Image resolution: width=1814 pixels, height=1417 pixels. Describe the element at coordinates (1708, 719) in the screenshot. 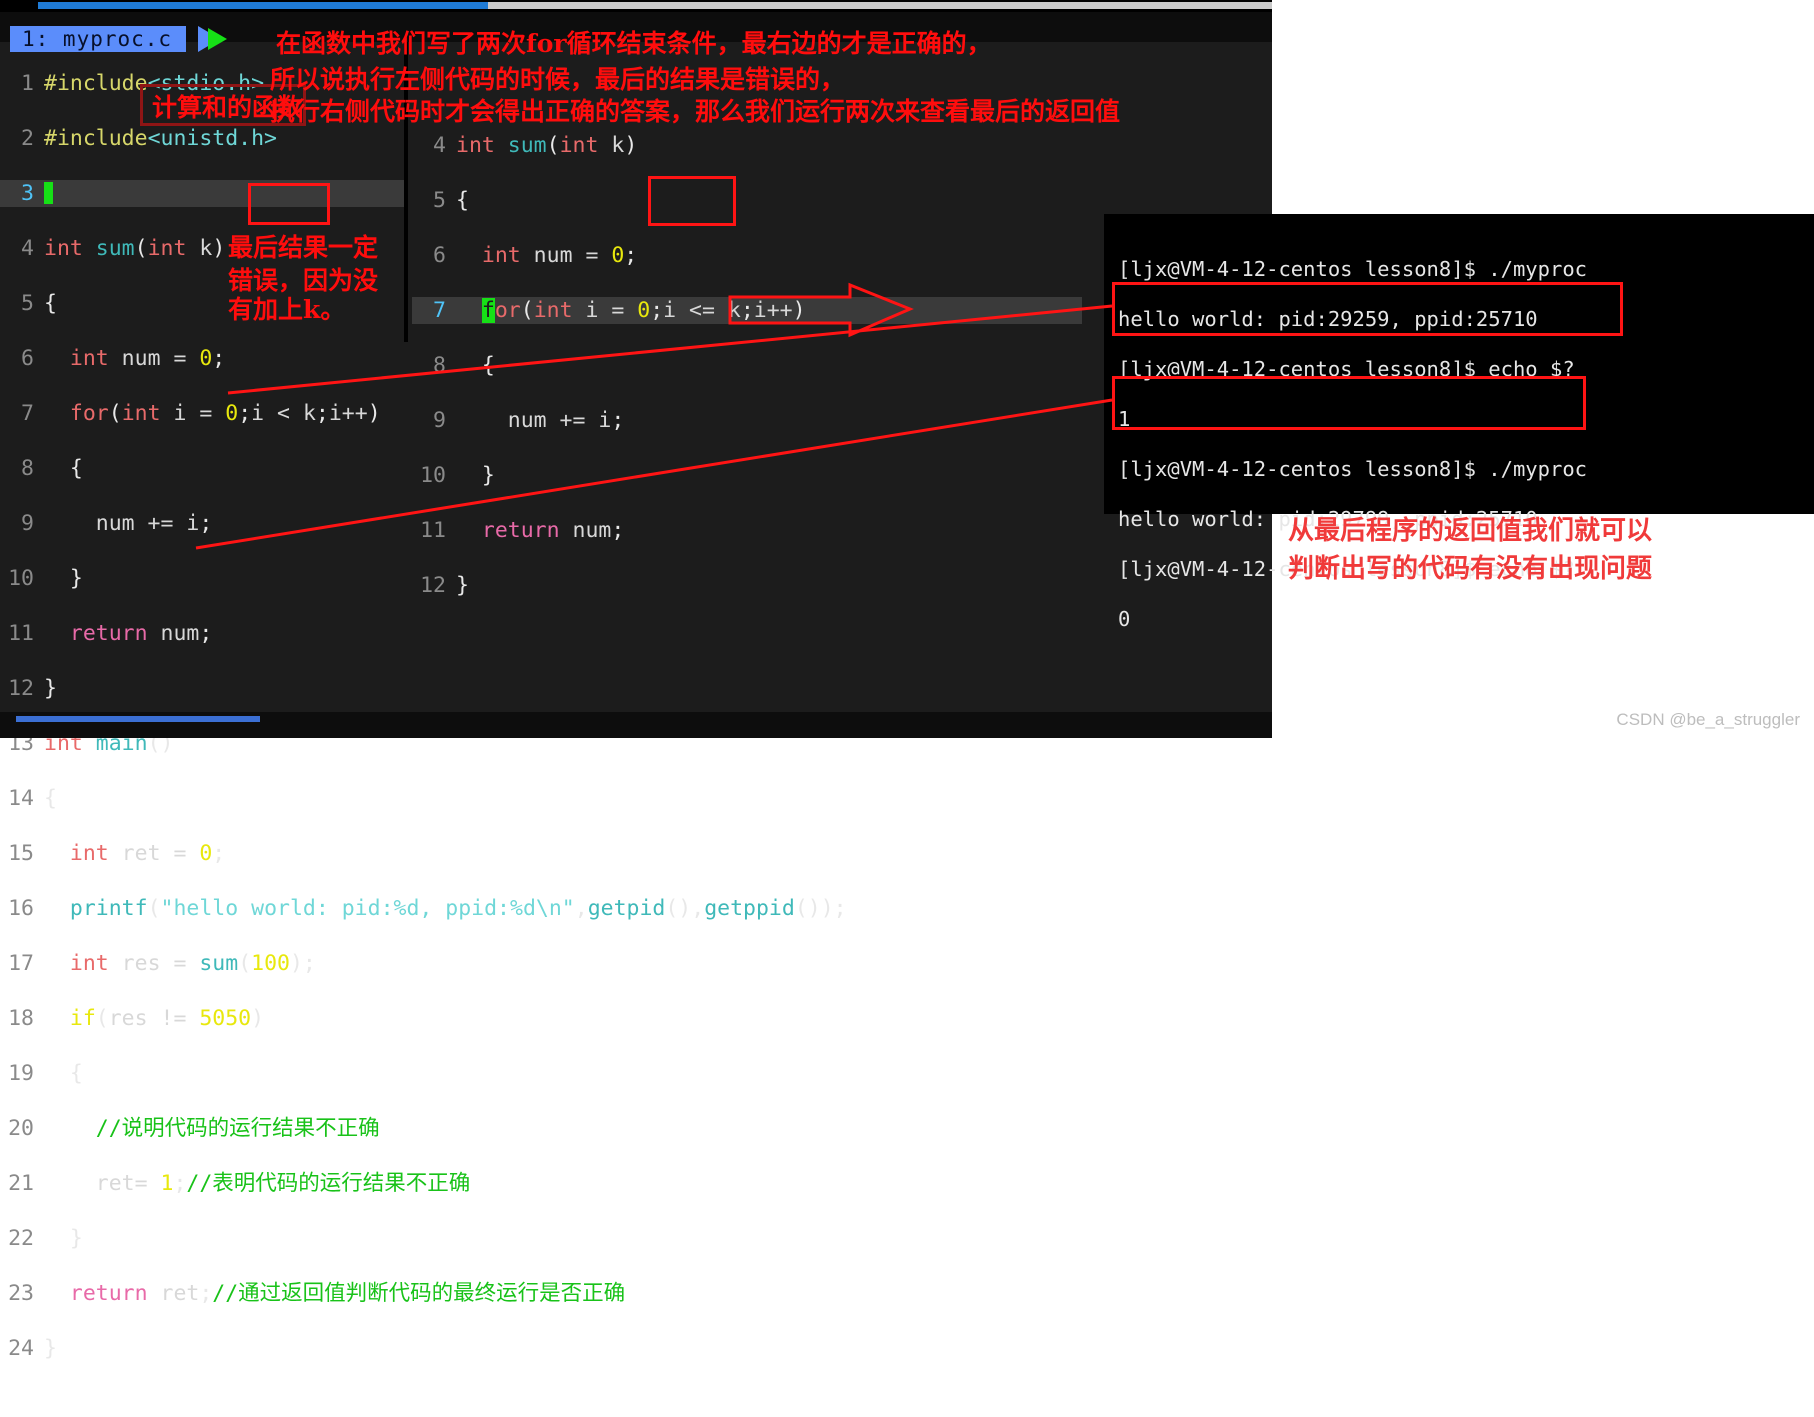

I see `watermark: CSDN @be_a_struggler` at that location.